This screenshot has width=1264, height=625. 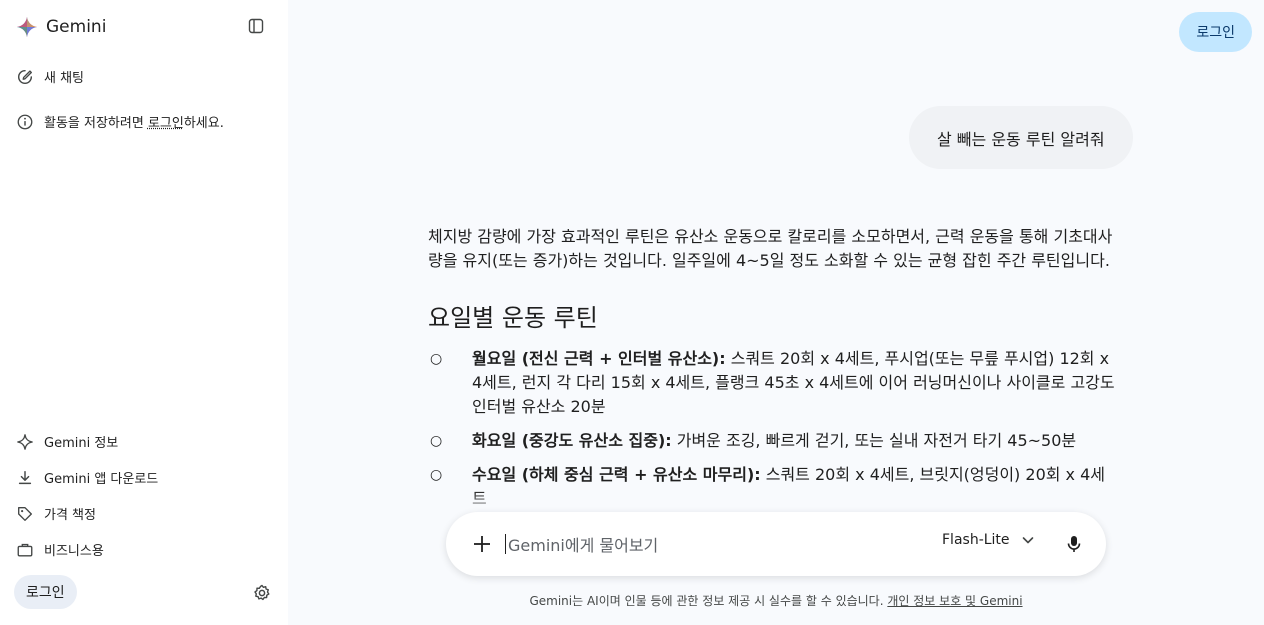 I want to click on header-login-button: 로그인, so click(x=1215, y=32).